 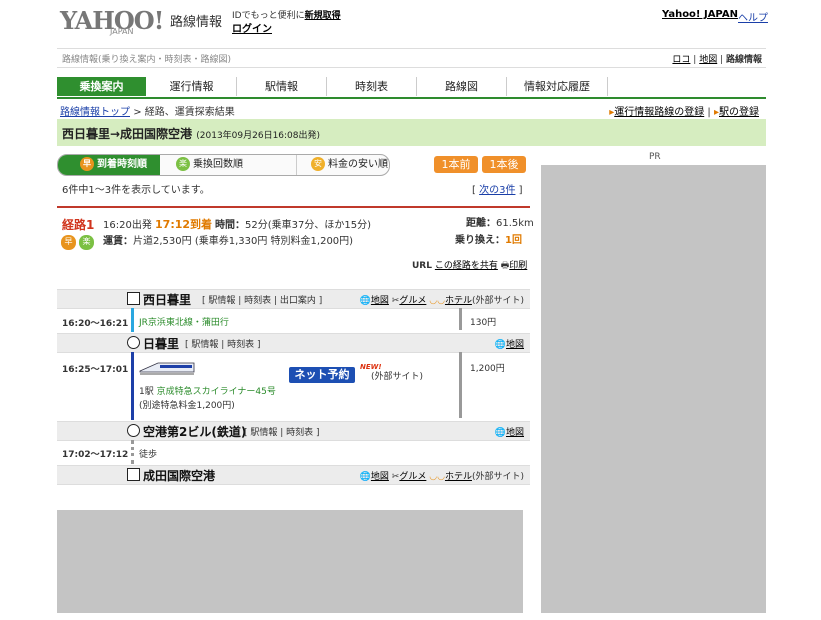 I want to click on segment-line: 徒歩, so click(x=148, y=455).